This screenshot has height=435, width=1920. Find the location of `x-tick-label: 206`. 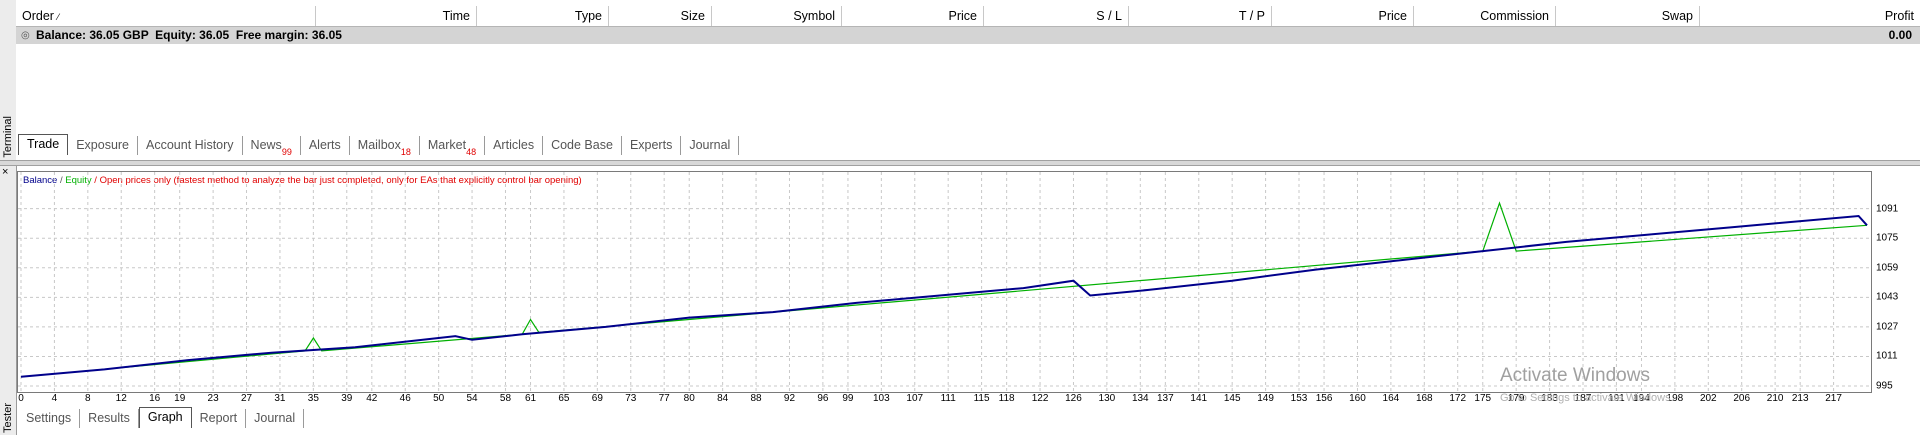

x-tick-label: 206 is located at coordinates (1742, 398).